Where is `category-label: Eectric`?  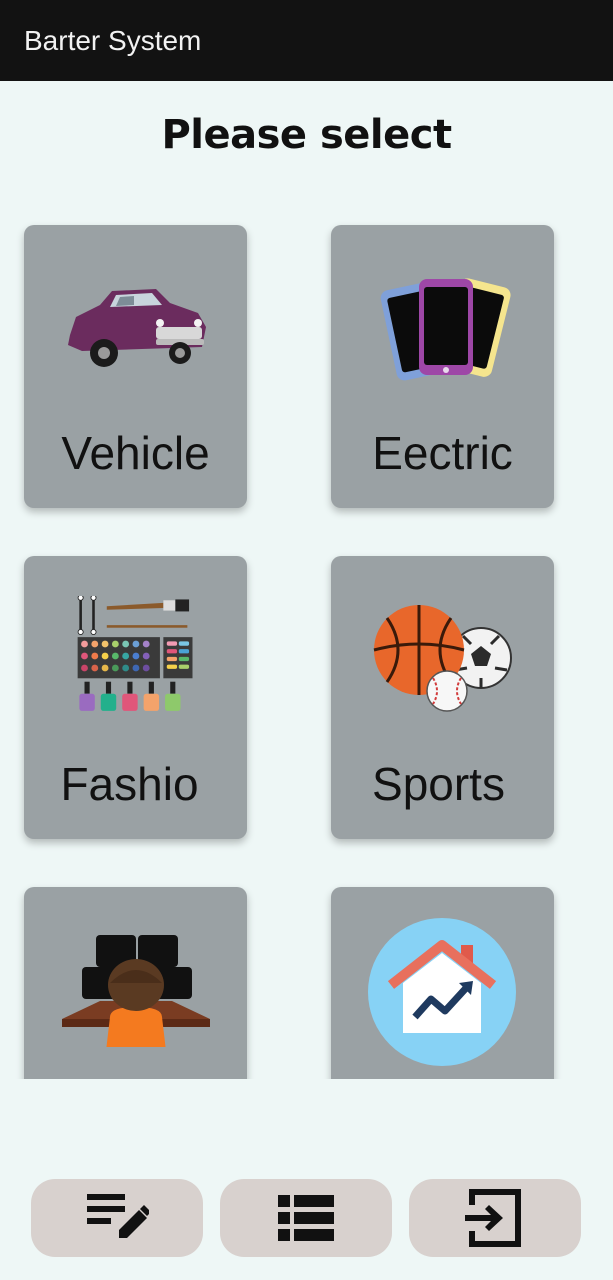
category-label: Eectric is located at coordinates (442, 453).